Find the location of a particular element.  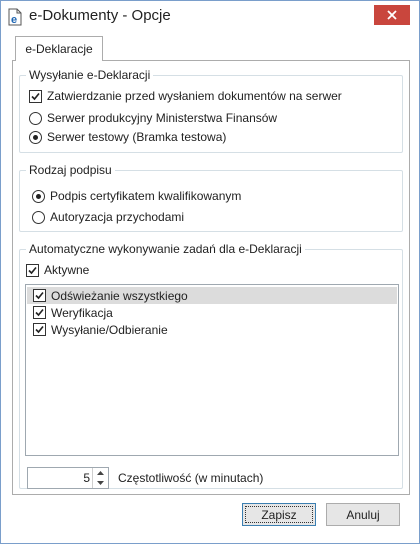

title-bar: e e-Dokumenty - Opcje is located at coordinates (210, 16).